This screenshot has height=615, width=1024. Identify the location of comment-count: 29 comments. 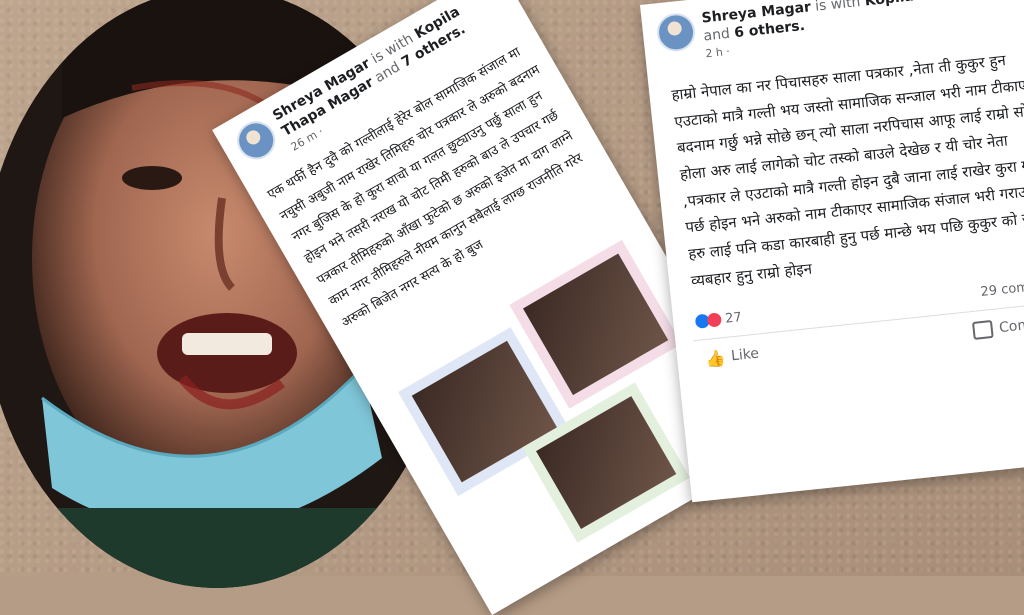
(1002, 287).